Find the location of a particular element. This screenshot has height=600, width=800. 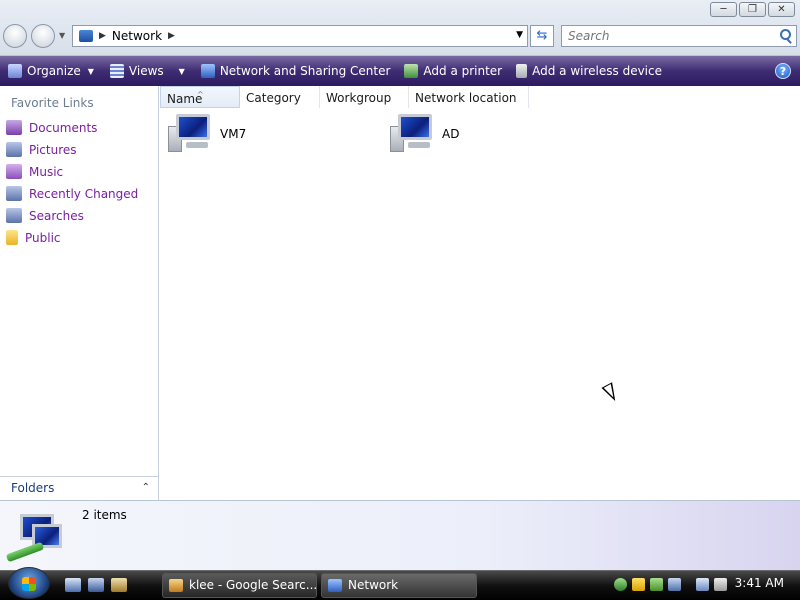

views-icon is located at coordinates (116, 71).